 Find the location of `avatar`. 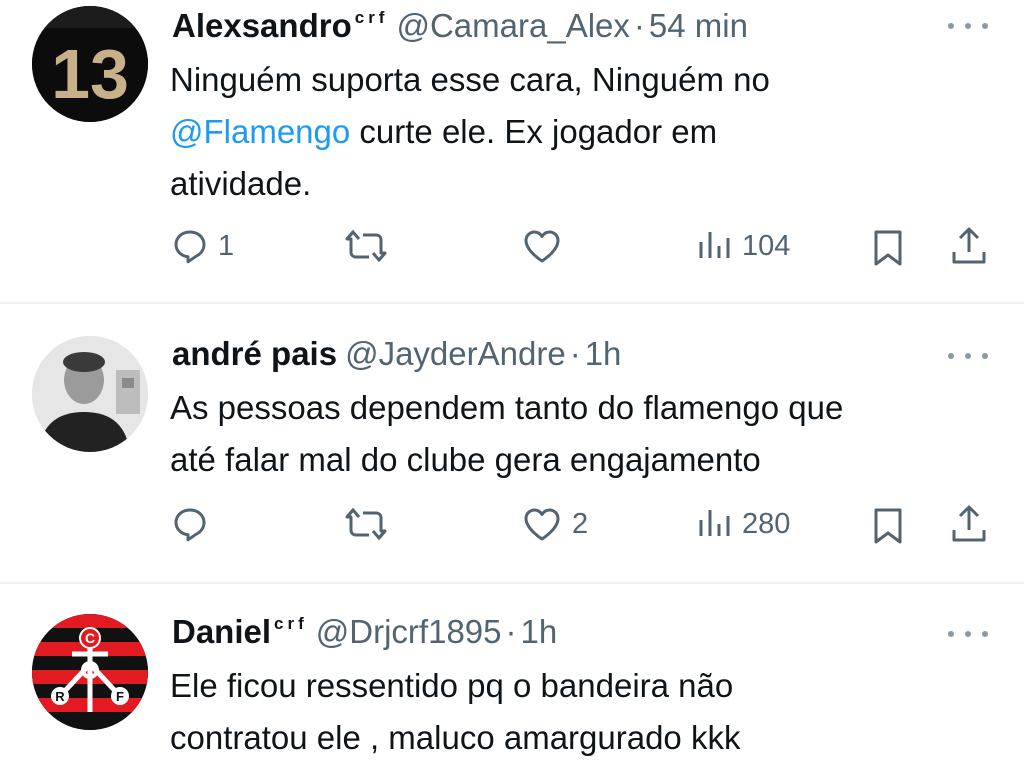

avatar is located at coordinates (90, 394).